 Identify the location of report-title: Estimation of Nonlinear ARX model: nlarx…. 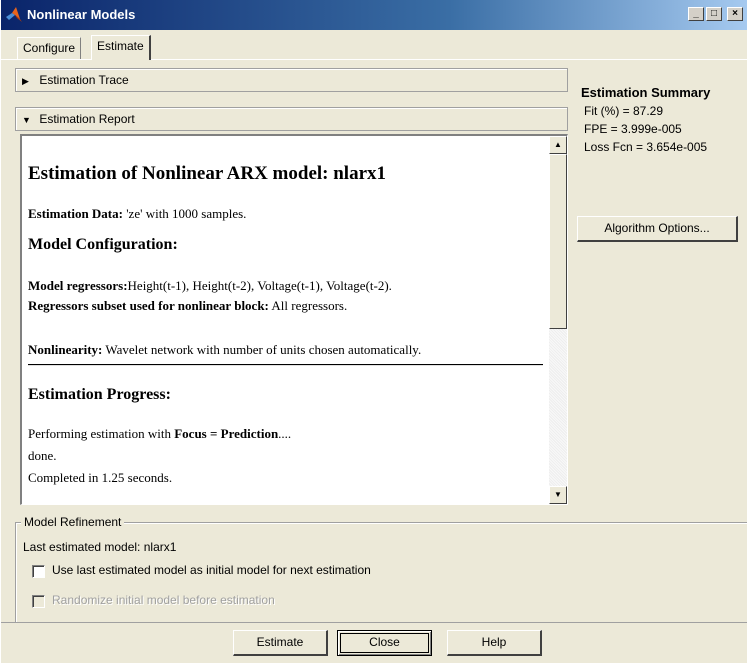
(207, 173).